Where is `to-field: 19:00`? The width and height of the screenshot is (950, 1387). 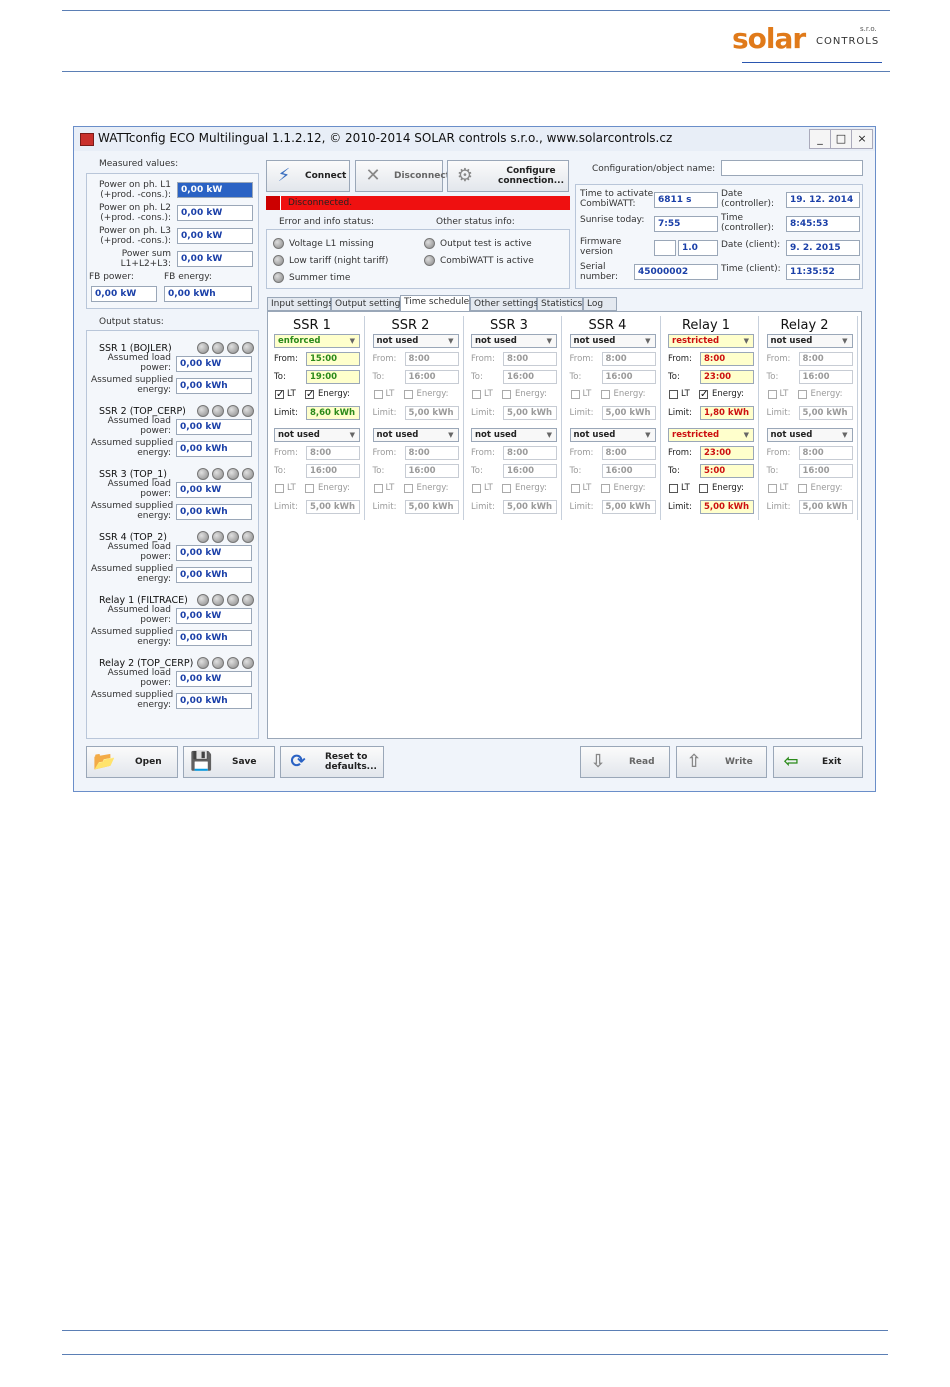 to-field: 19:00 is located at coordinates (333, 377).